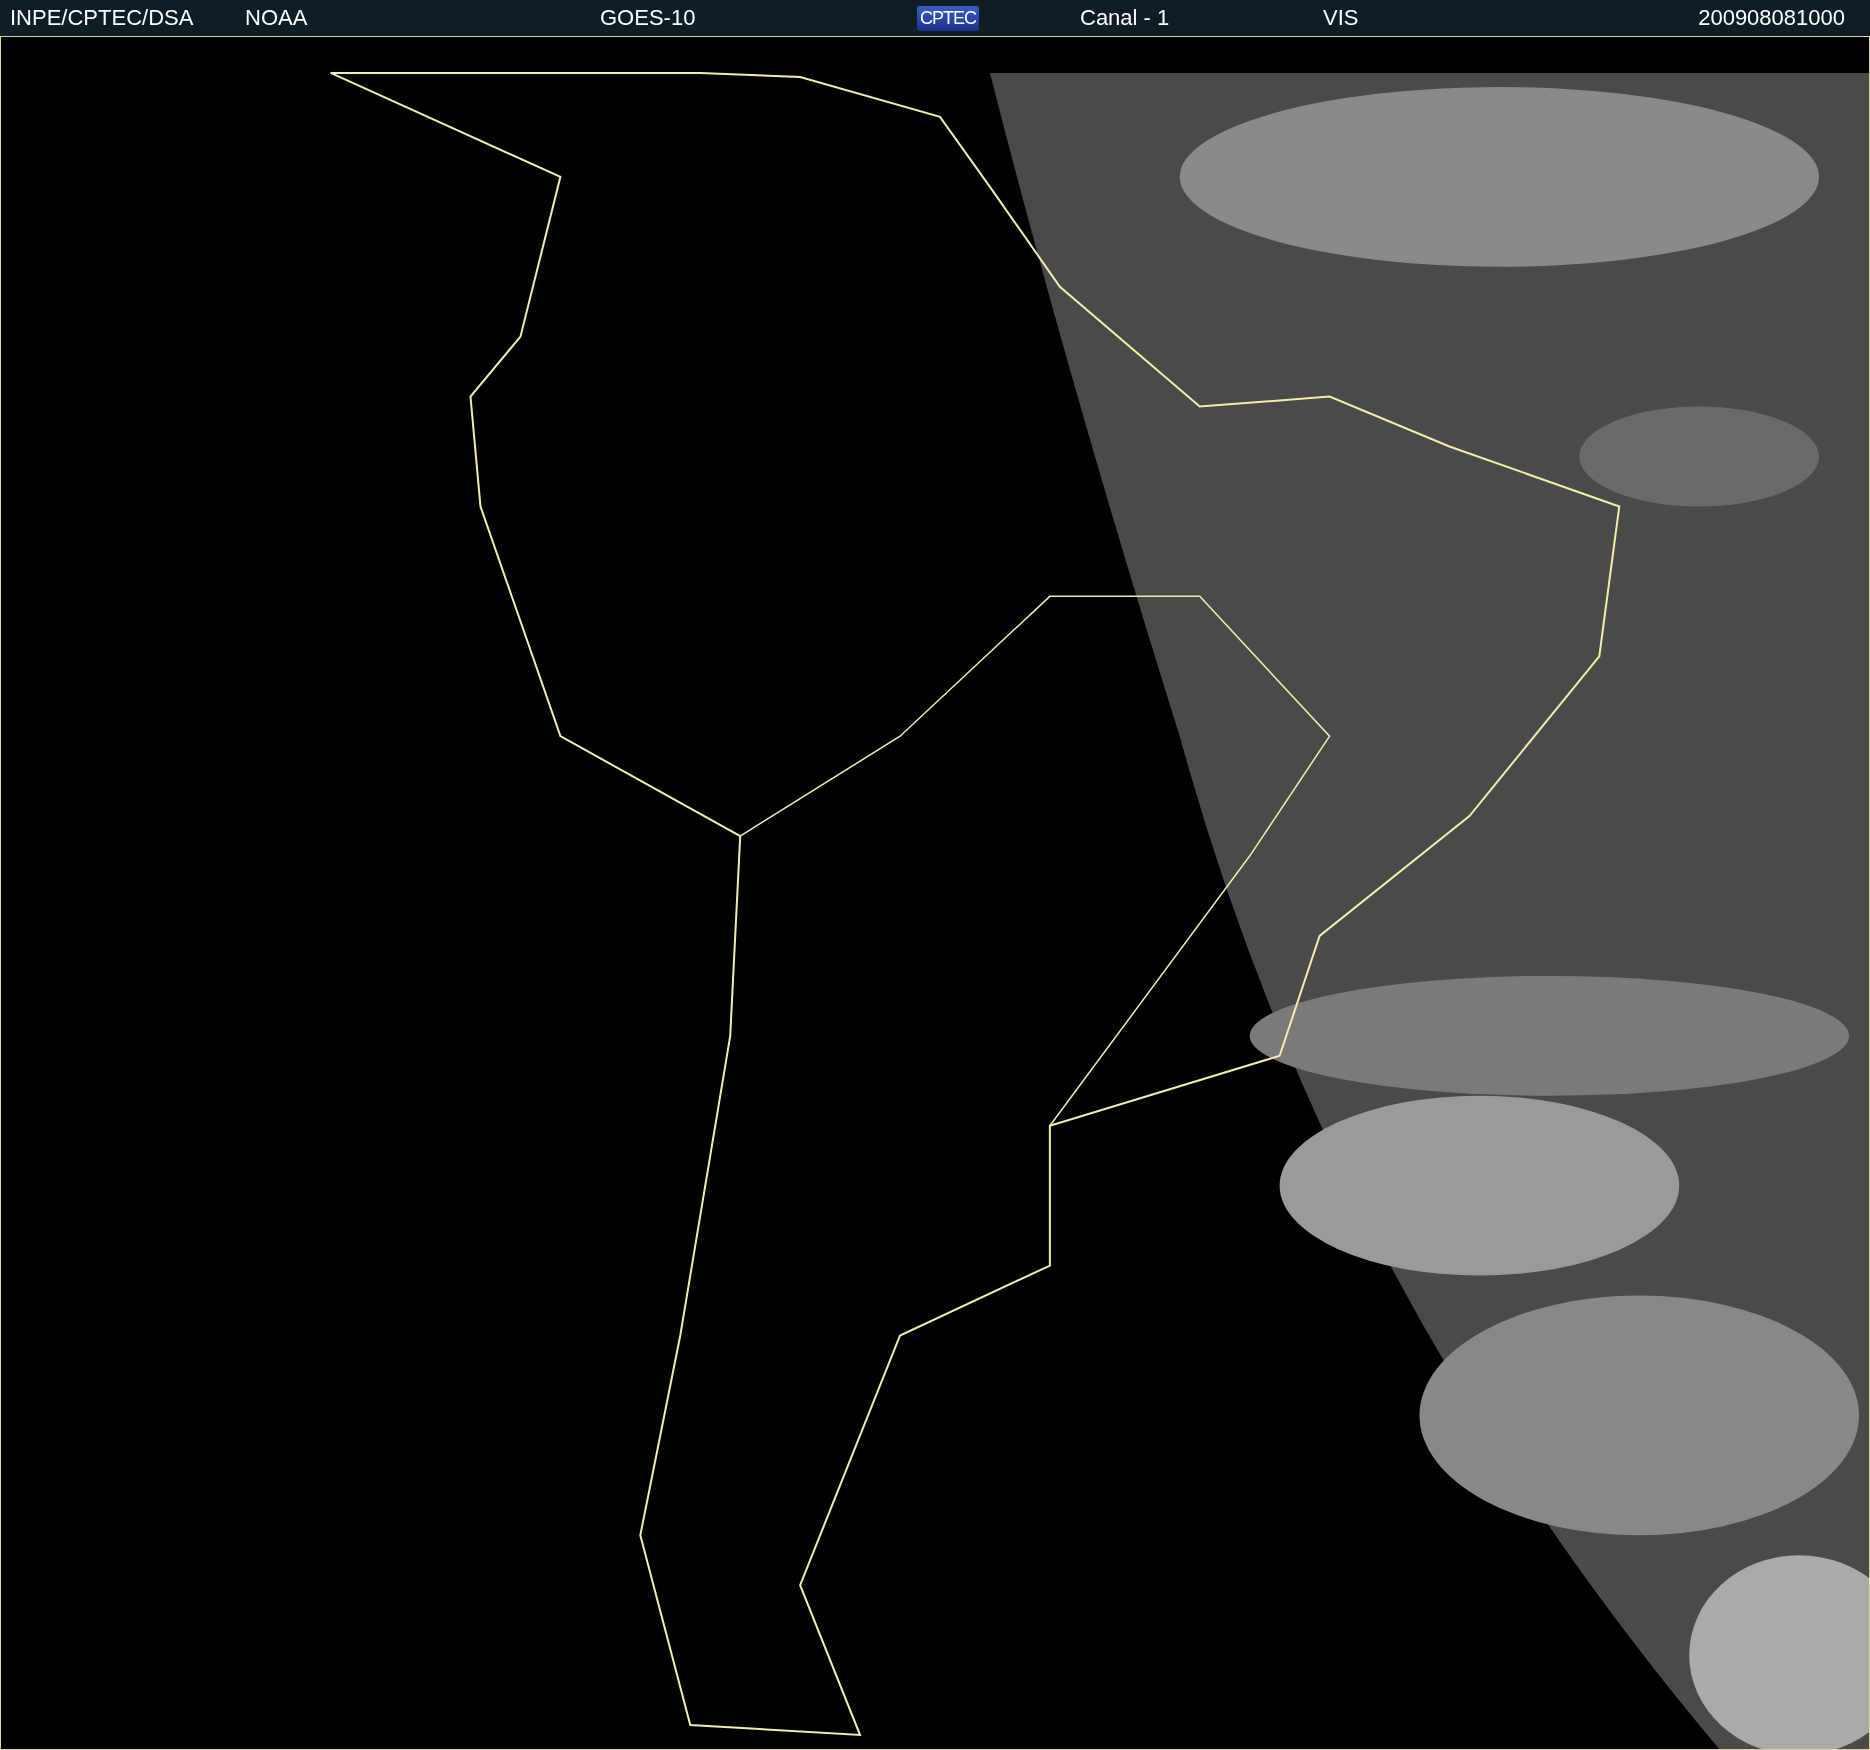  Describe the element at coordinates (102, 17) in the screenshot. I see `header-label: INPE/CPTEC/DSA` at that location.